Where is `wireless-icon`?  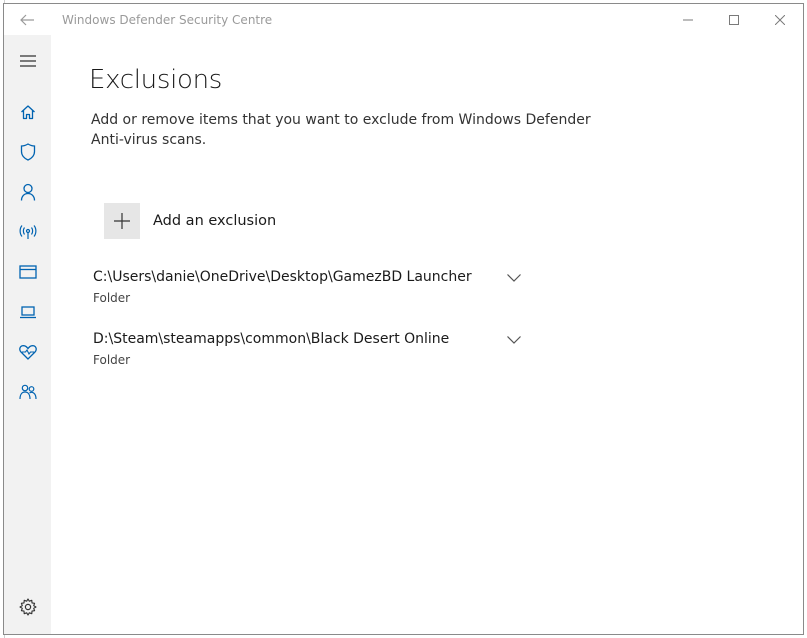
wireless-icon is located at coordinates (27, 232).